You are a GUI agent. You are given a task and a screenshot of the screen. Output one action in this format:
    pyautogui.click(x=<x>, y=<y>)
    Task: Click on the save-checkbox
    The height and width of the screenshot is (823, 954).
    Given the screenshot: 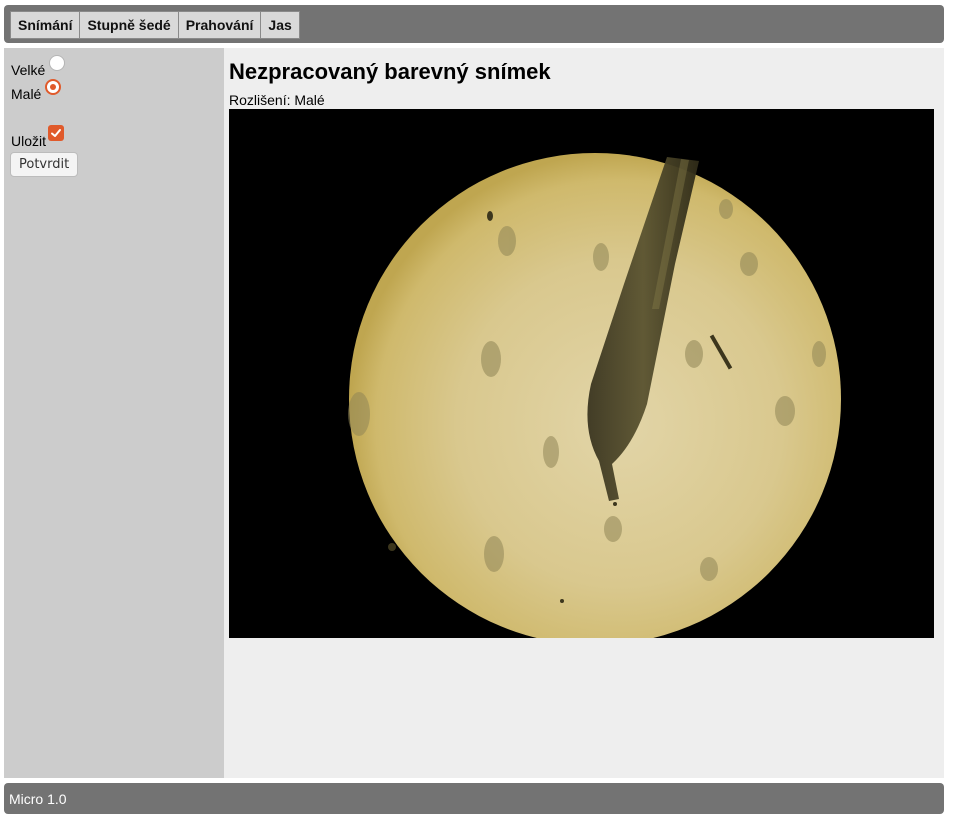 What is the action you would take?
    pyautogui.click(x=56, y=133)
    